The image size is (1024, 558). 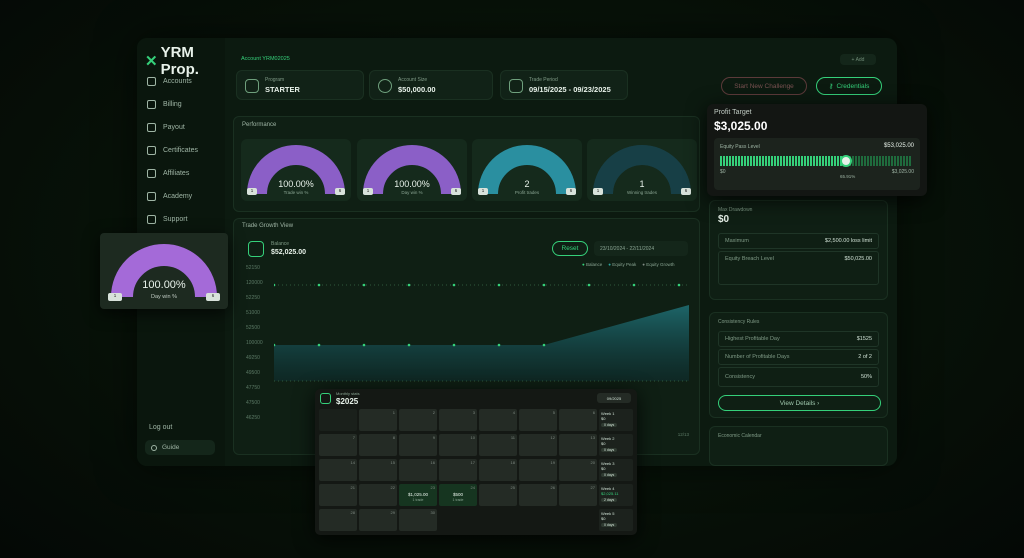 I want to click on calendar-day: 28, so click(x=338, y=520).